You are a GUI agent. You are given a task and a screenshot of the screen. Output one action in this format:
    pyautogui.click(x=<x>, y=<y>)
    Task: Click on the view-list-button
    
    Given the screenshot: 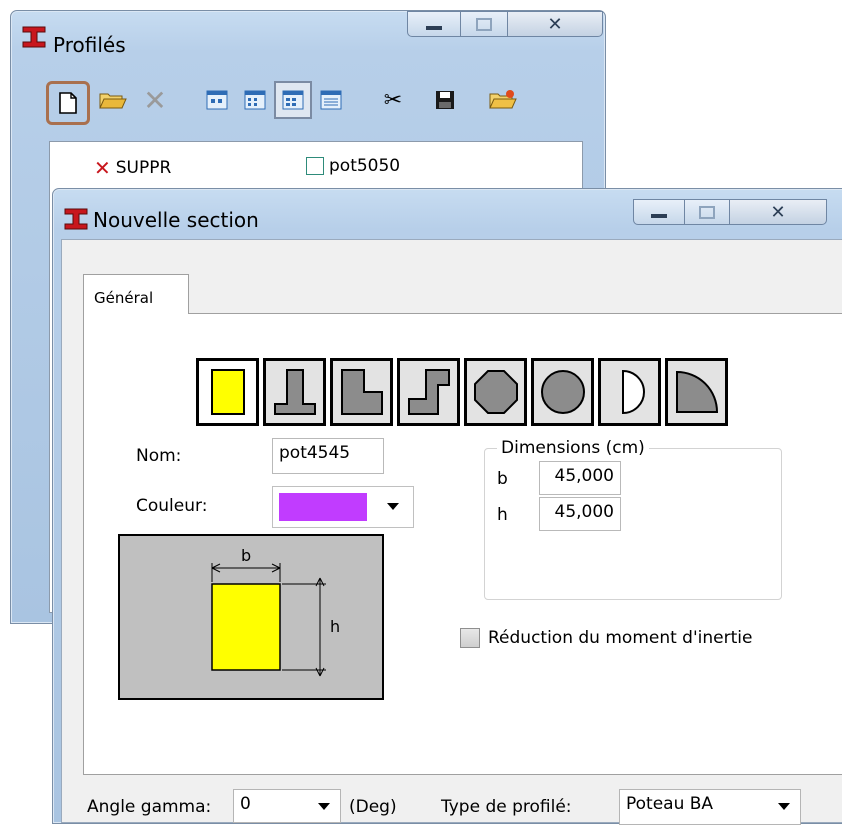 What is the action you would take?
    pyautogui.click(x=293, y=100)
    